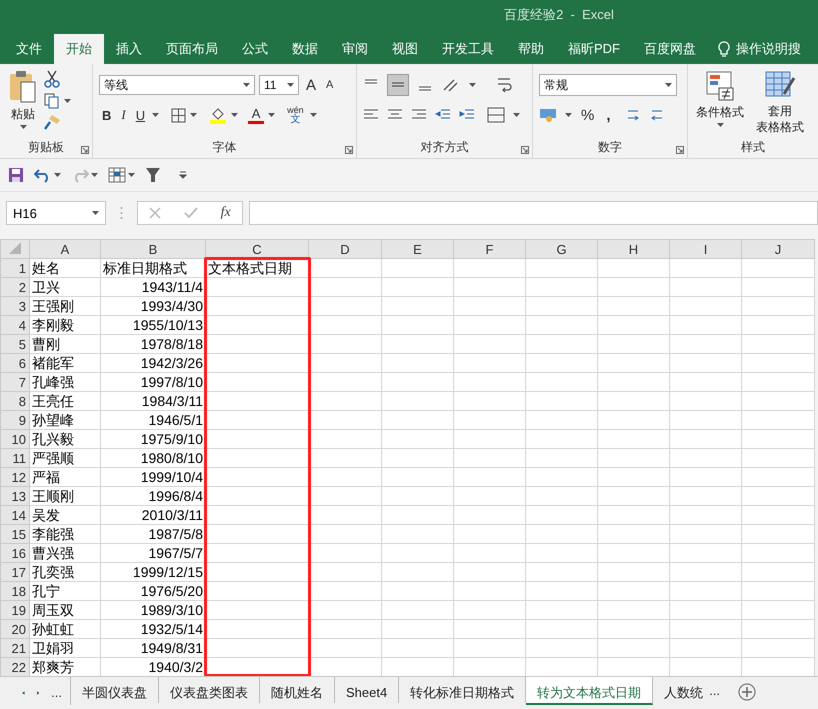 This screenshot has width=818, height=709. Describe the element at coordinates (15, 648) in the screenshot. I see `row-header: 21` at that location.